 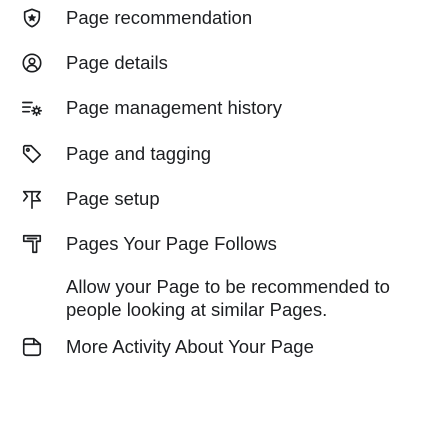 I want to click on tag-icon, so click(x=32, y=154).